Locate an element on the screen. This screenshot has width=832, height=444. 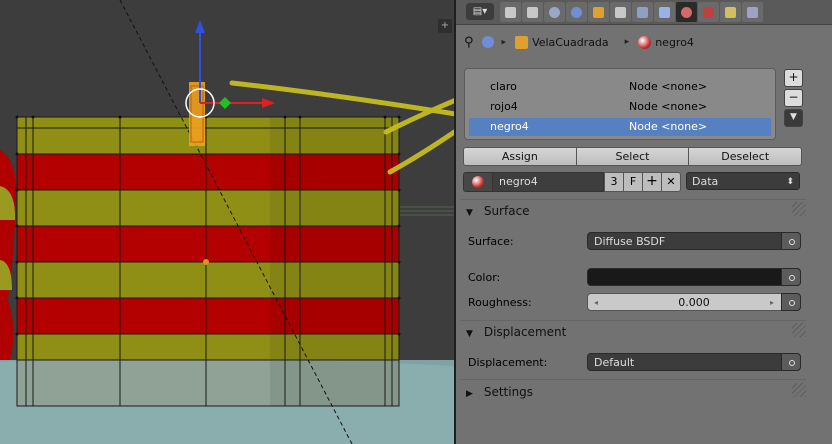
material-slot: rojo4 Node <none> is located at coordinates (620, 107).